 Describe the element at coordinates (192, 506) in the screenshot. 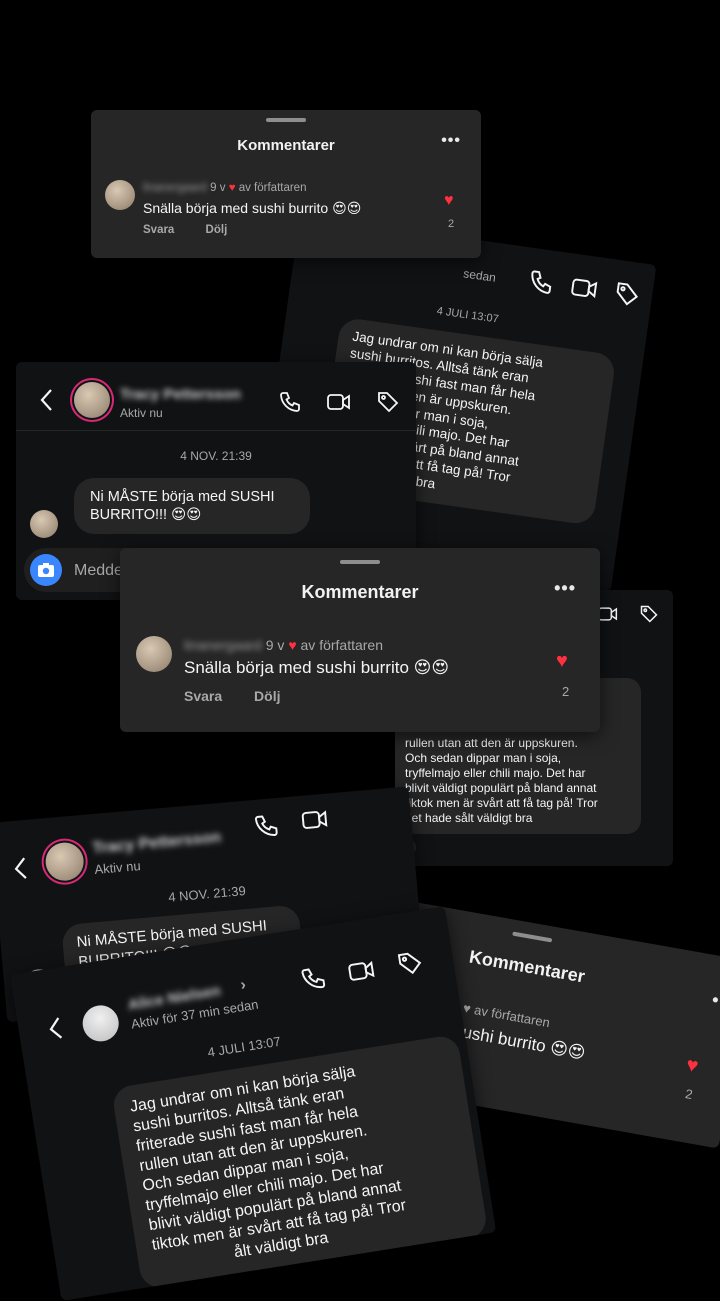

I see `message-bubble: Ni MÅSTE börja med SUSHI BURRITO!!! 😍😍` at that location.